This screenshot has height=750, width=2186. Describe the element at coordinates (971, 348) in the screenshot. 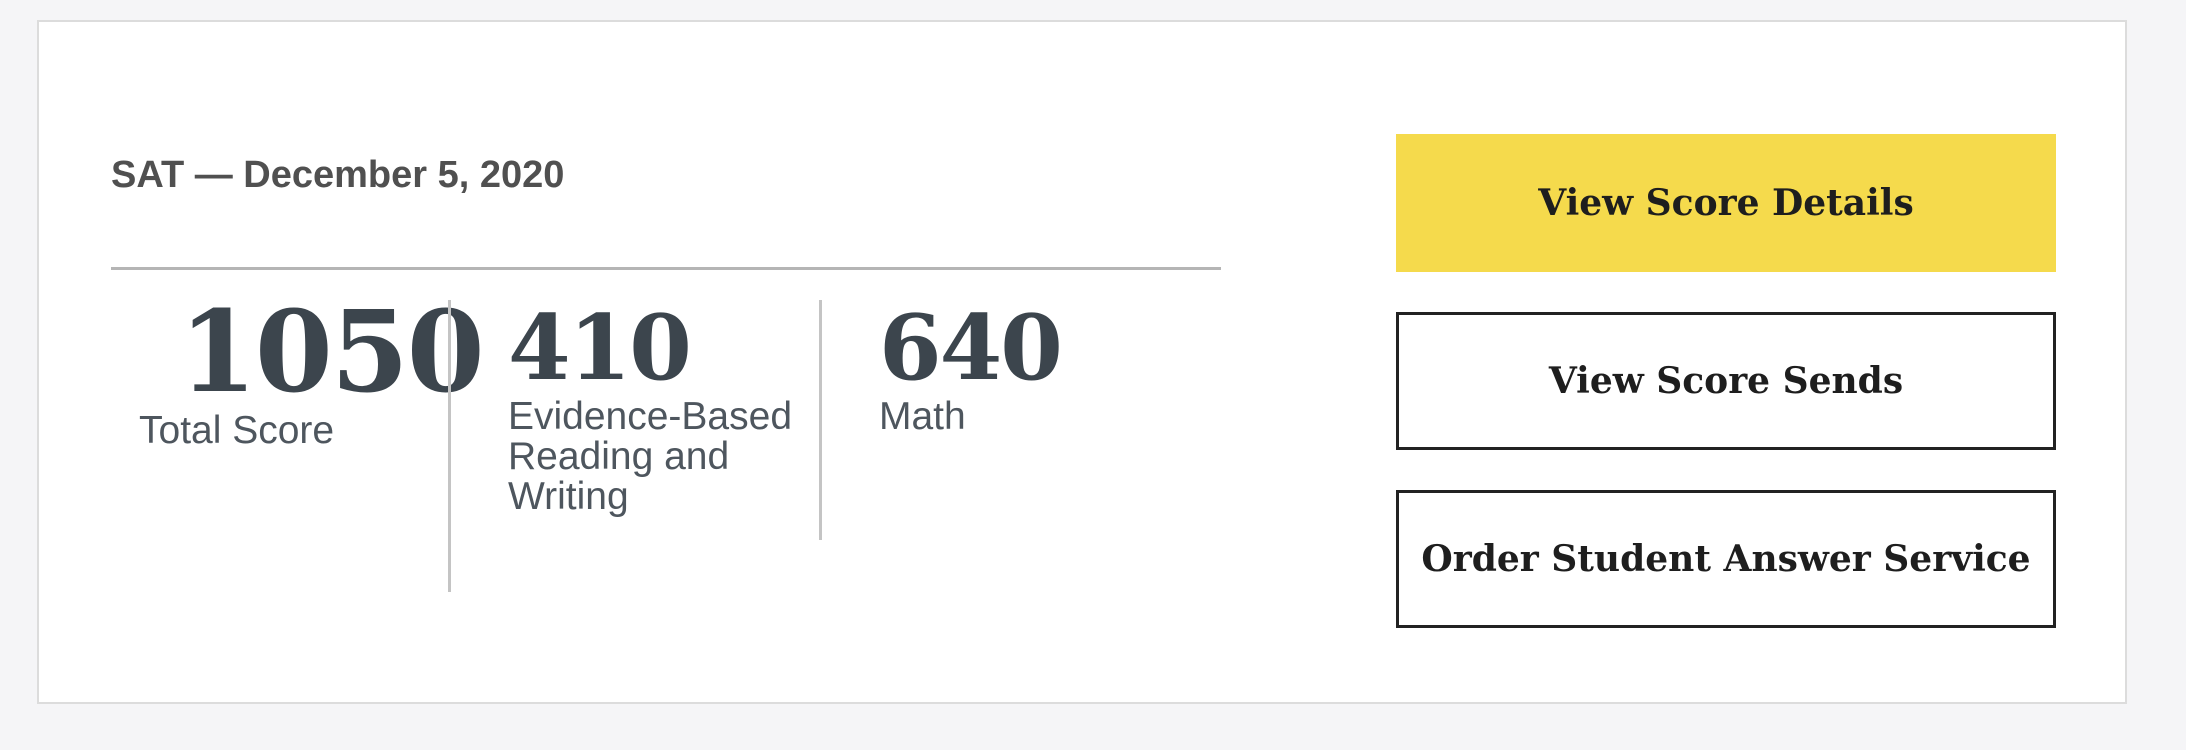

I see `math-score-value: 640` at that location.